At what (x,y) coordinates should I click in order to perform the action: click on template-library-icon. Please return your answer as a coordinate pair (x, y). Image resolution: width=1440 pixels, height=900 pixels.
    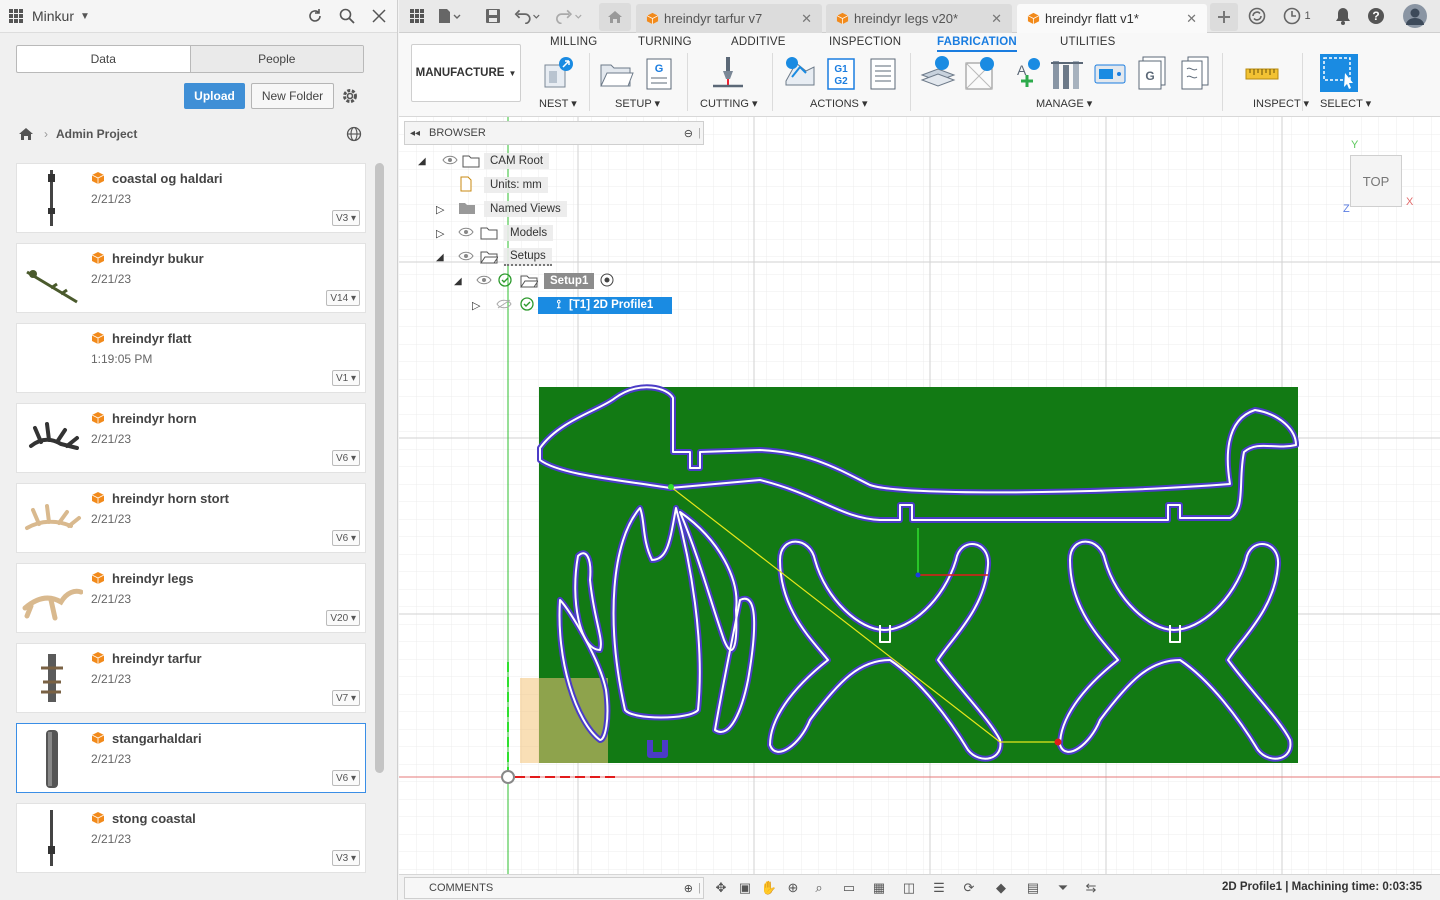
    Looking at the image, I should click on (981, 73).